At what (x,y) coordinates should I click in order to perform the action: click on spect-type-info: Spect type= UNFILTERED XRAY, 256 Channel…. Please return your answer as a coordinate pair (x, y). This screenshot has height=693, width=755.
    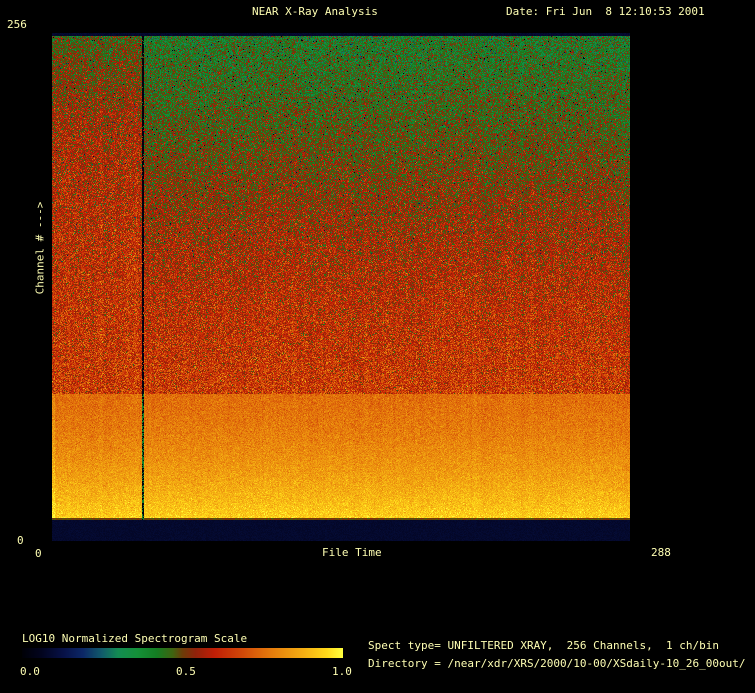
    Looking at the image, I should click on (543, 645).